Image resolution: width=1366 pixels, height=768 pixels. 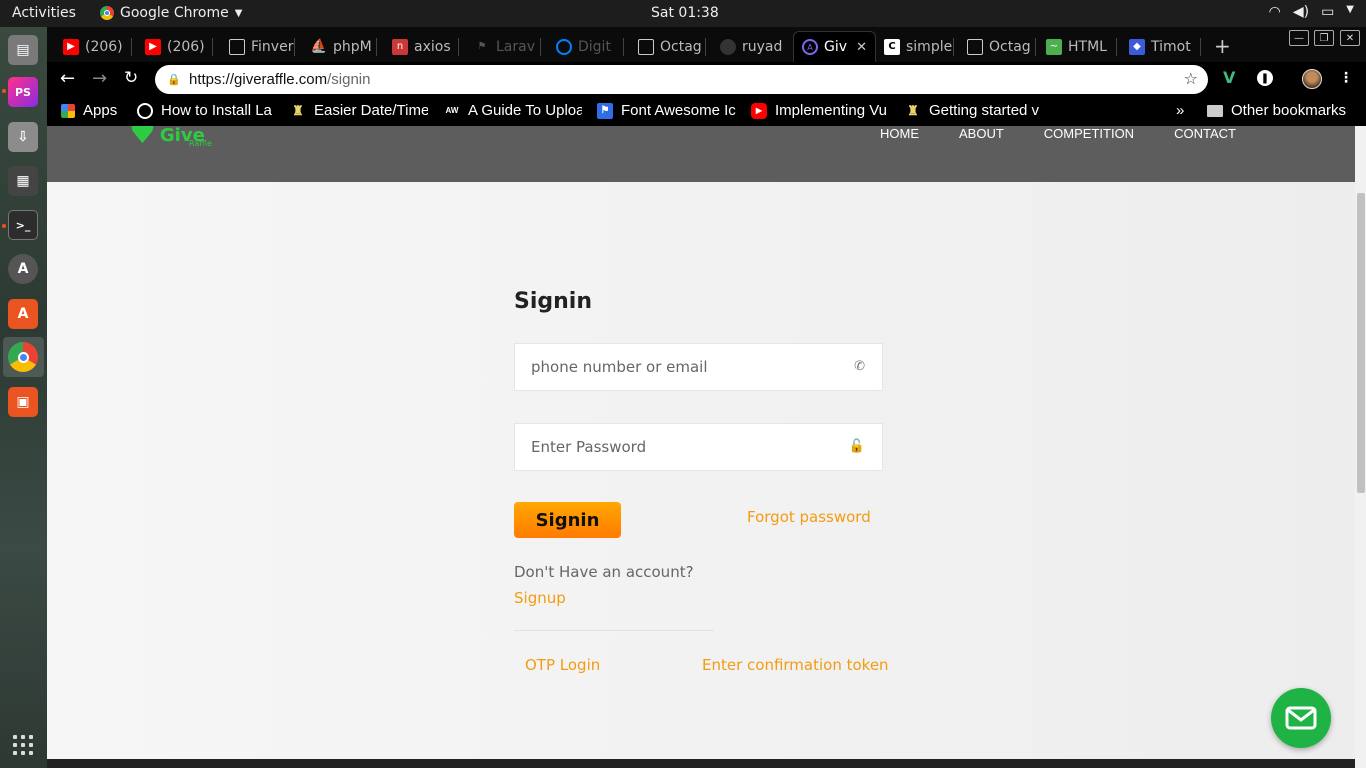 I want to click on bookmark-item: ♜ Getting started v, so click(x=975, y=110).